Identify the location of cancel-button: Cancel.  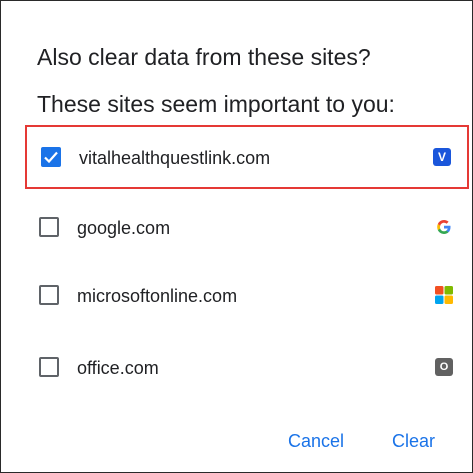
(316, 441).